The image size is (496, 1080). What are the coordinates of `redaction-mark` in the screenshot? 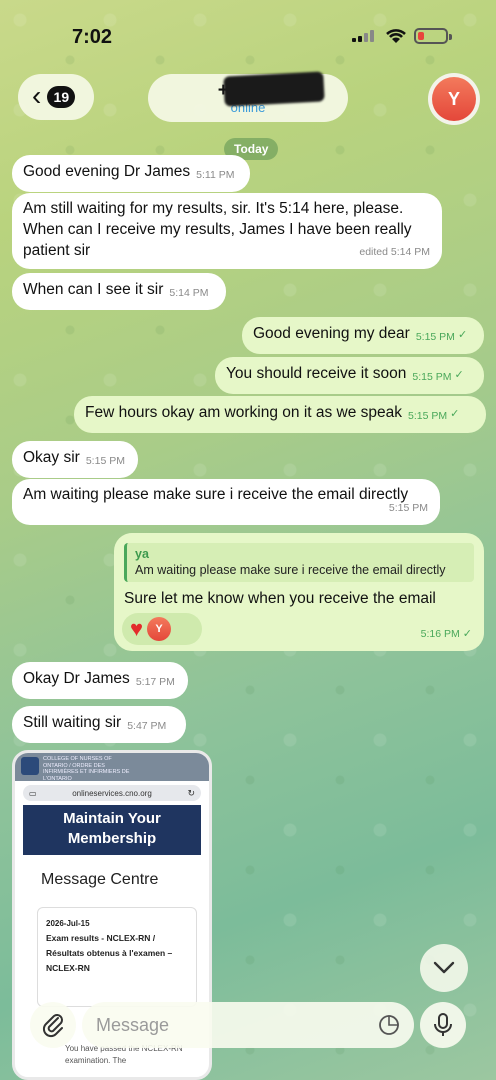 It's located at (274, 89).